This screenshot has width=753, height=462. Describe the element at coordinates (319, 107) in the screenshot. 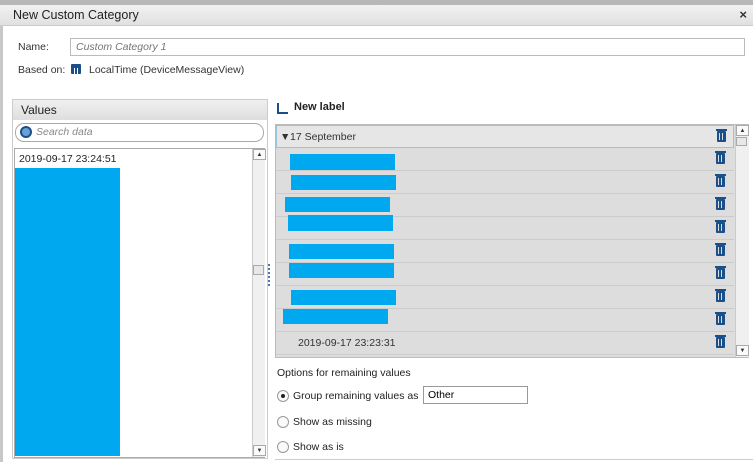

I see `new-label-button: New label` at that location.